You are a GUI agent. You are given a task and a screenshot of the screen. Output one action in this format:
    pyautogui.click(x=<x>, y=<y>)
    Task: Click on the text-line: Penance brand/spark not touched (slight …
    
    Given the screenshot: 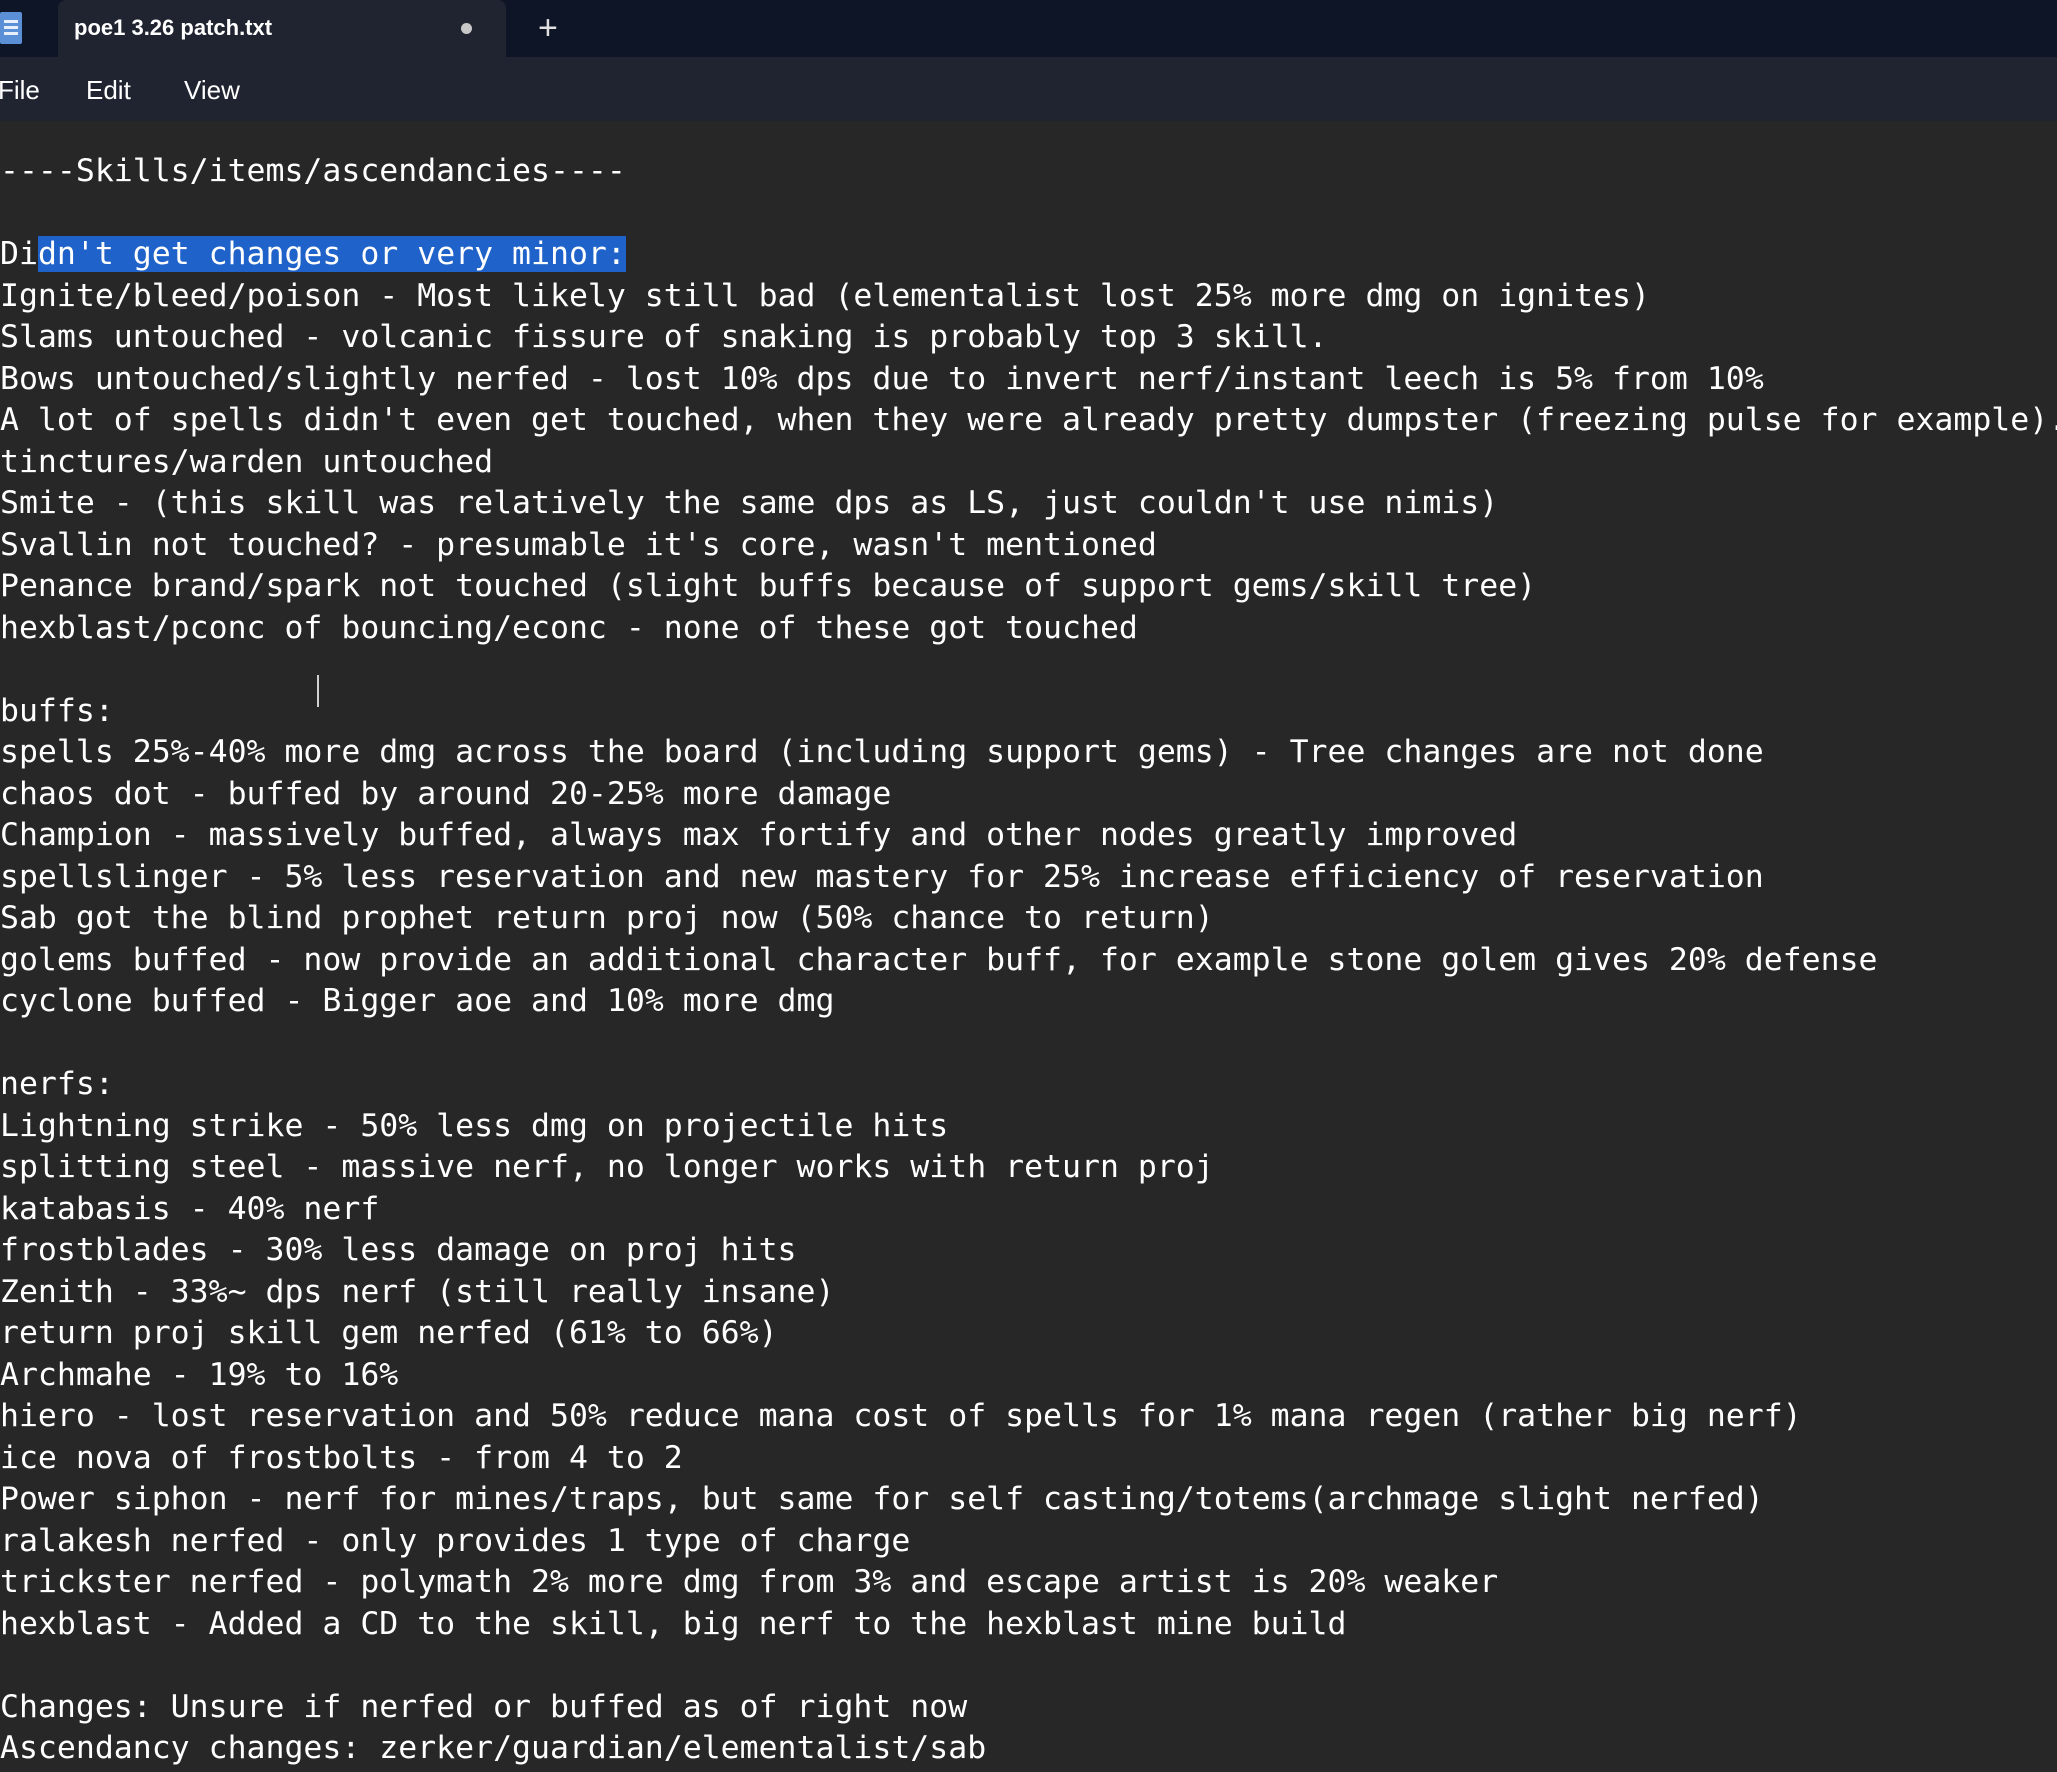 What is the action you would take?
    pyautogui.click(x=768, y=587)
    